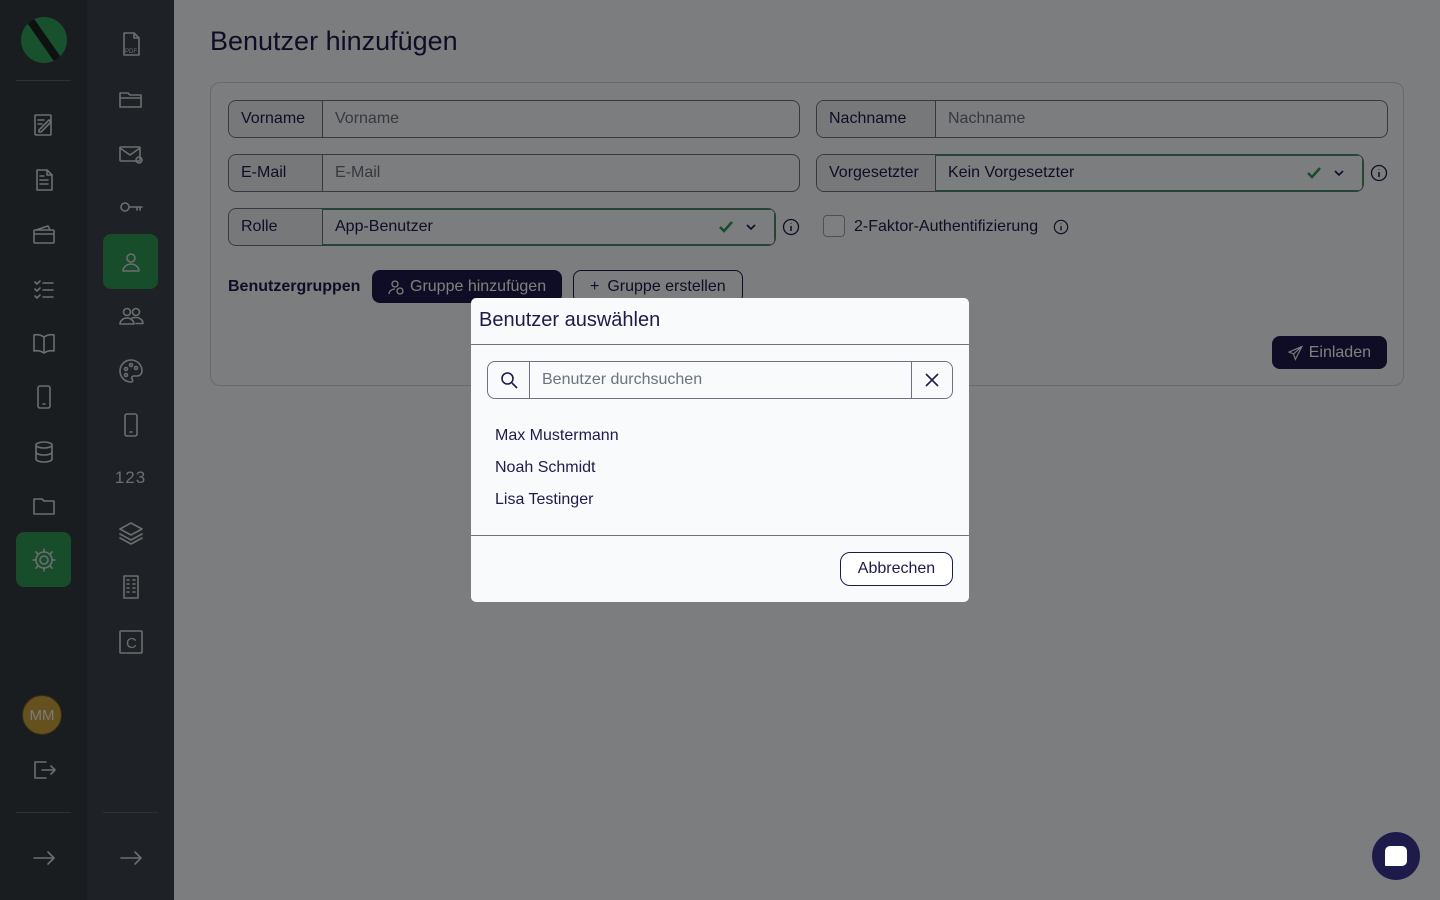 This screenshot has height=900, width=1440. Describe the element at coordinates (557, 436) in the screenshot. I see `user-list-item: Max Mustermann` at that location.